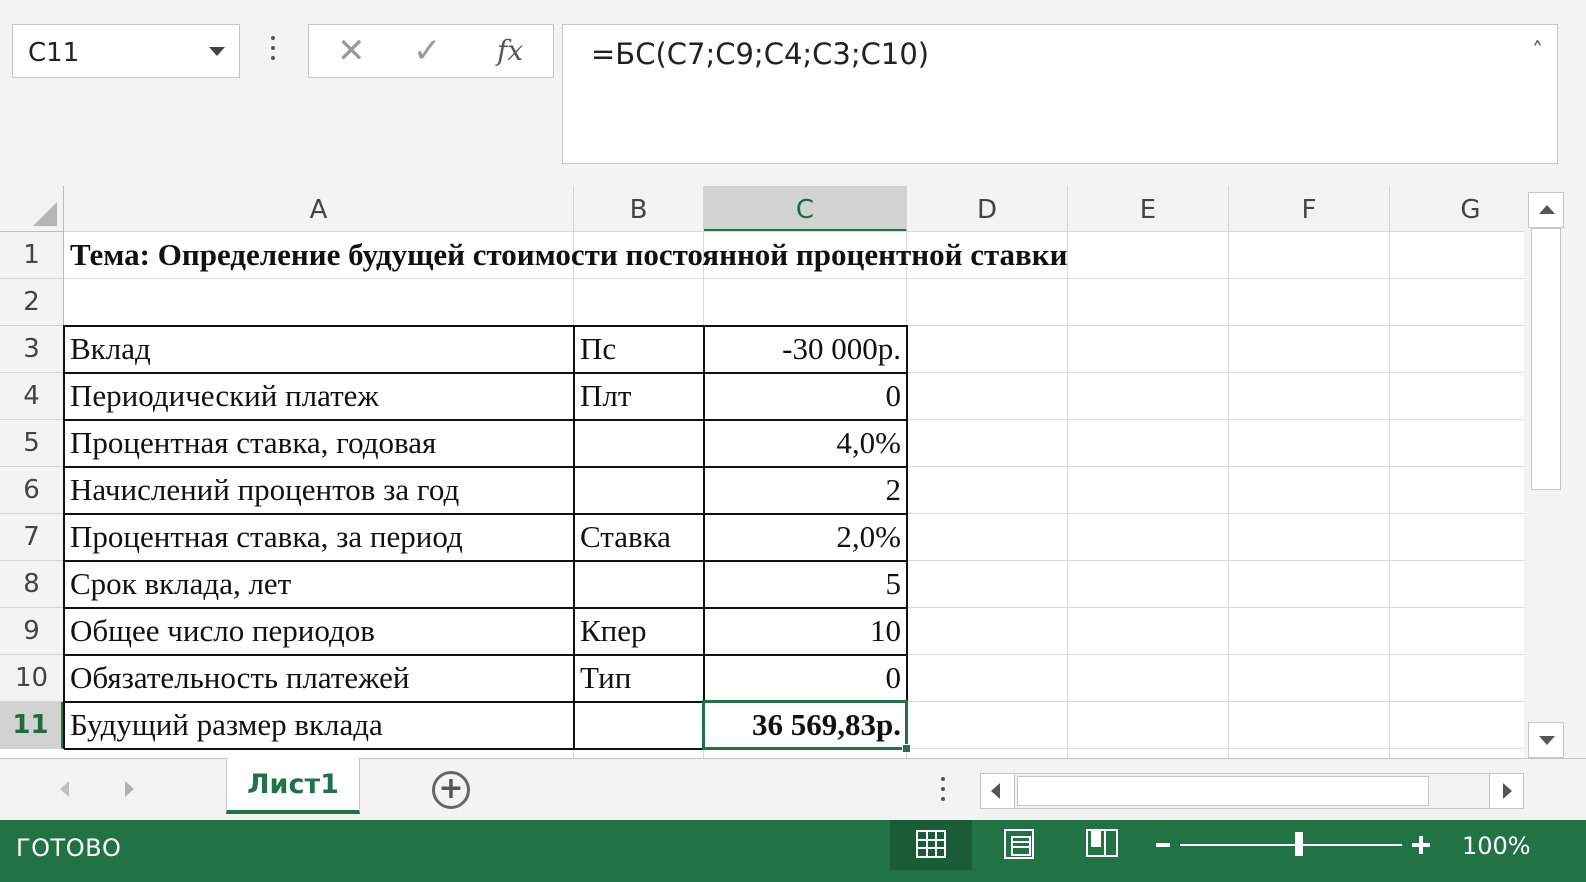  What do you see at coordinates (805, 209) in the screenshot?
I see `column-header-c: C` at bounding box center [805, 209].